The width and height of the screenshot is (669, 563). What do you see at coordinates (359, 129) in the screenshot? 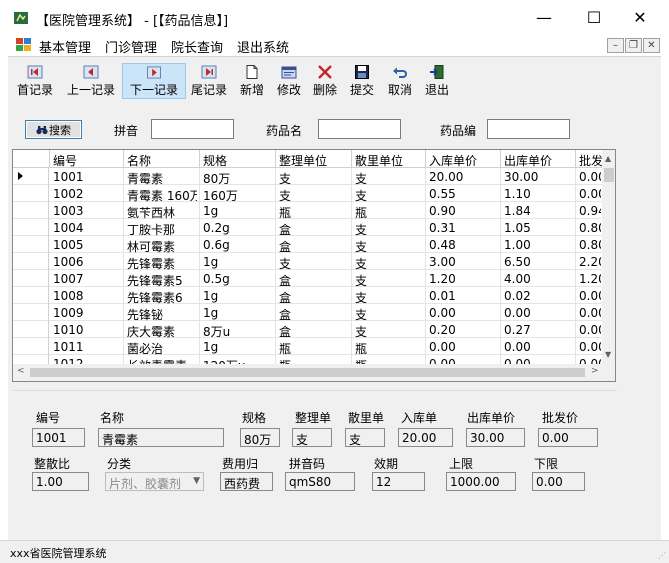
I see `drug-name-search-input` at bounding box center [359, 129].